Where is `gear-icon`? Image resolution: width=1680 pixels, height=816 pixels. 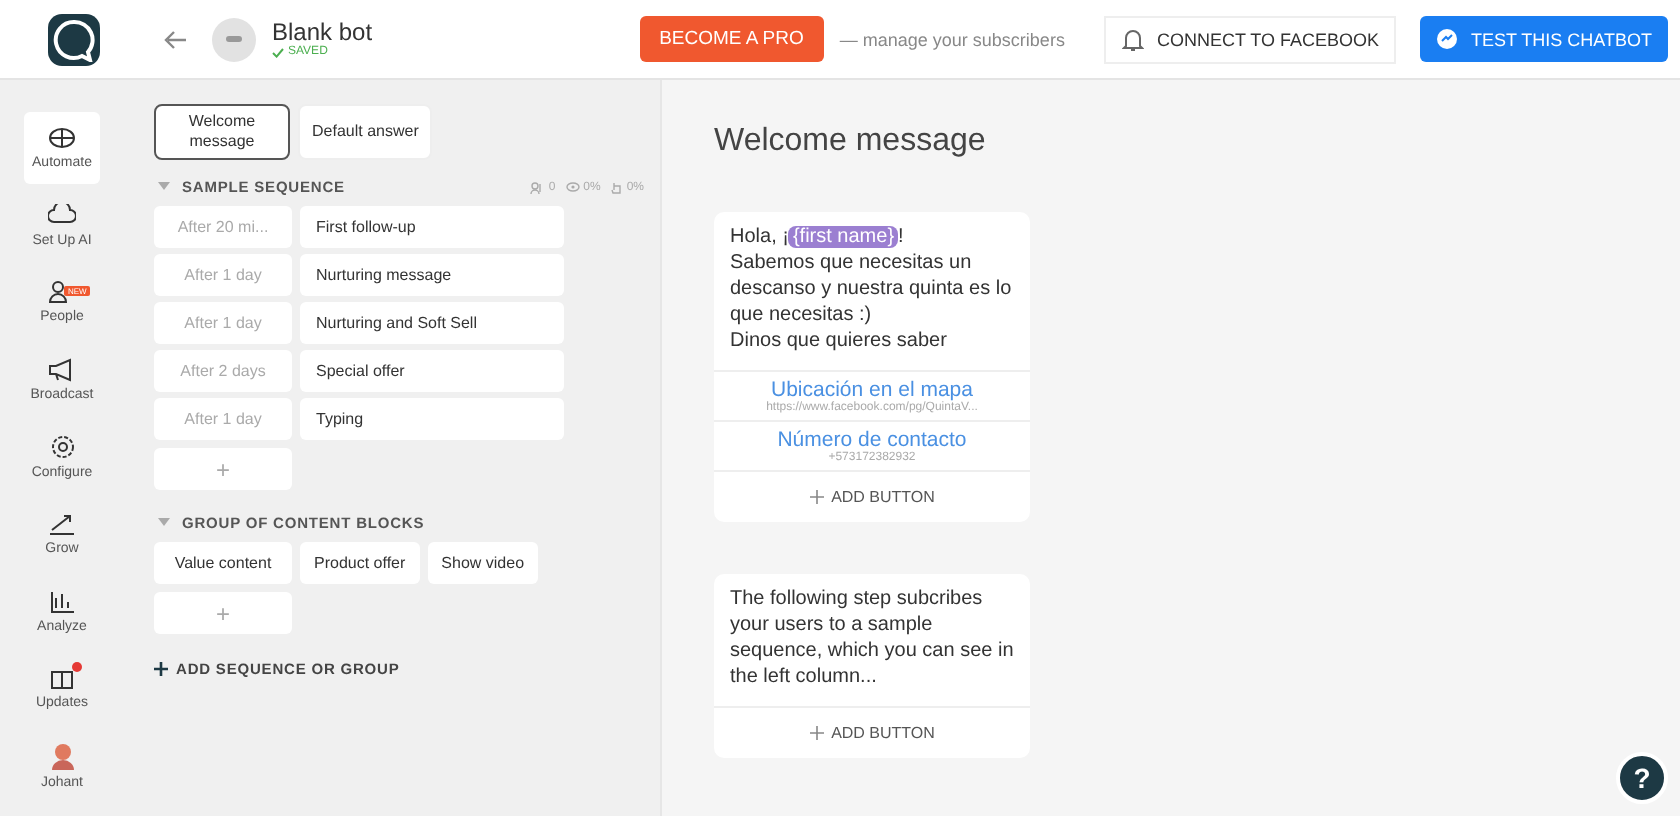 gear-icon is located at coordinates (62, 446).